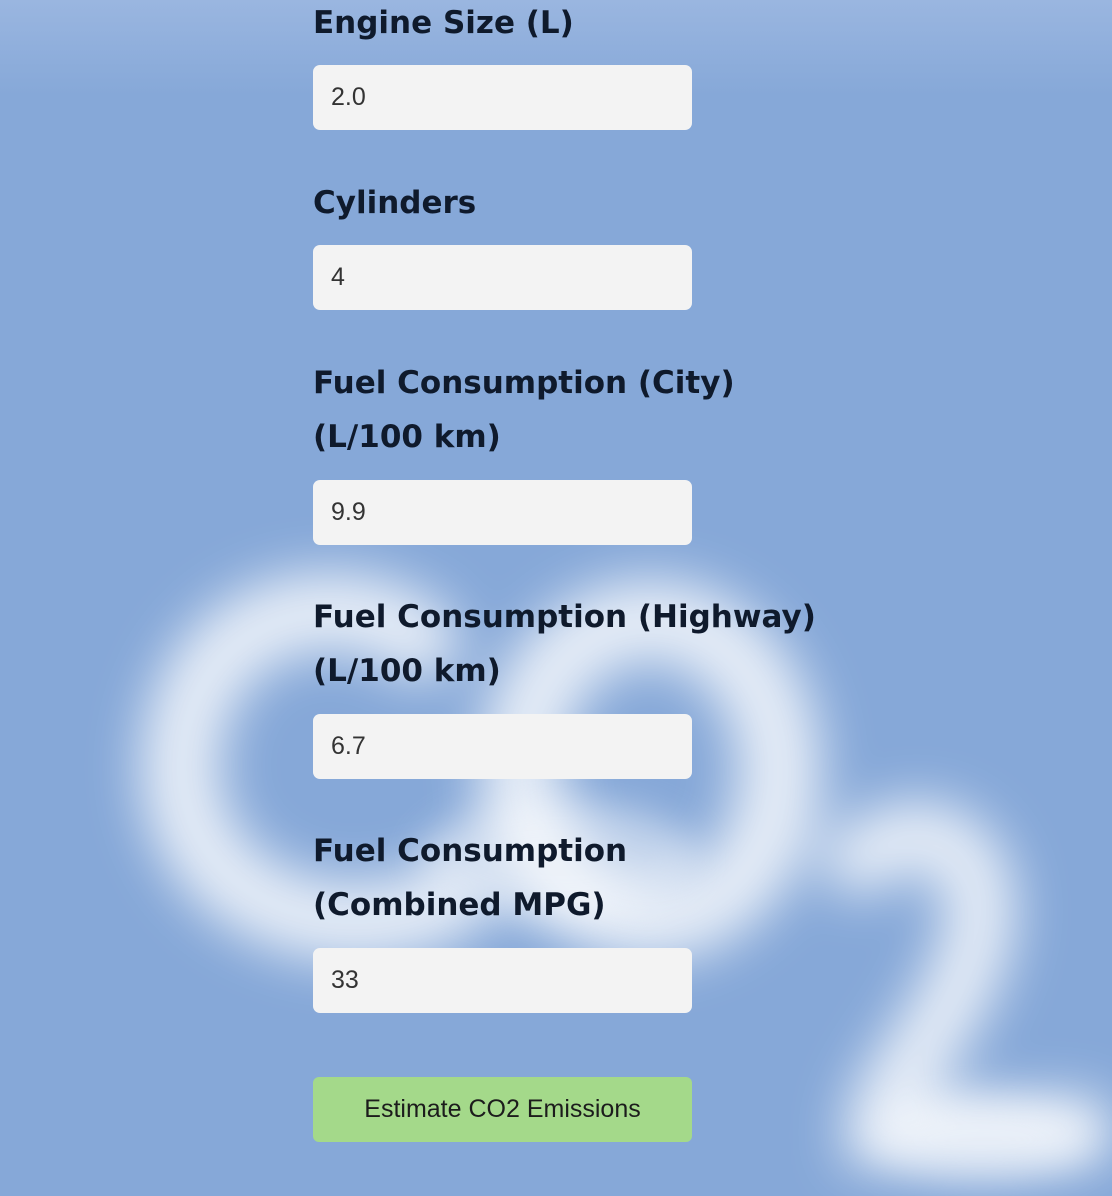 The height and width of the screenshot is (1196, 1112). Describe the element at coordinates (502, 277) in the screenshot. I see `cylinders-input` at that location.